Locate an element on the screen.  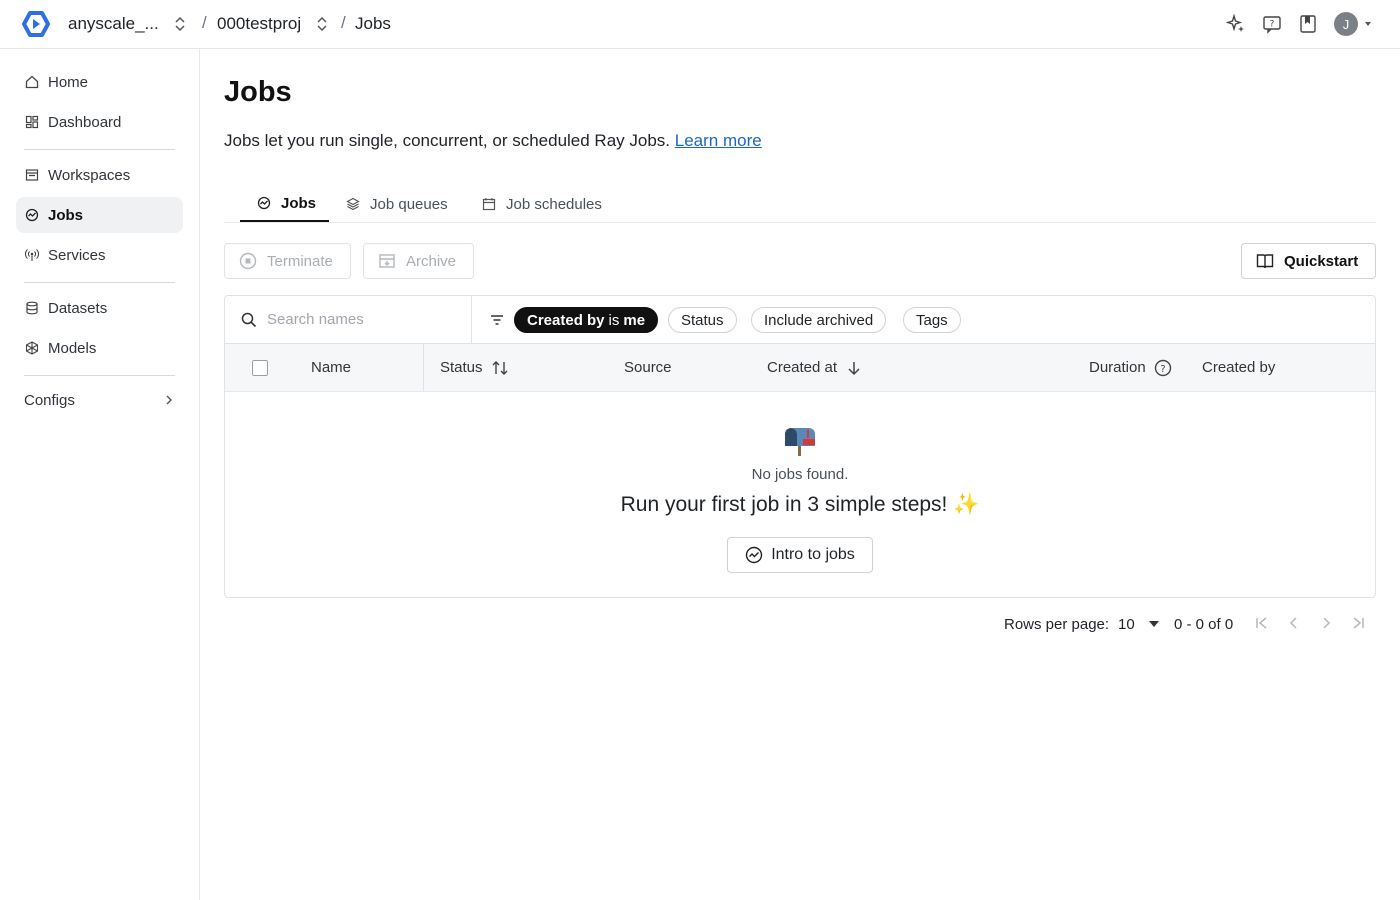
rows-per-page-value: 10 is located at coordinates (1126, 624).